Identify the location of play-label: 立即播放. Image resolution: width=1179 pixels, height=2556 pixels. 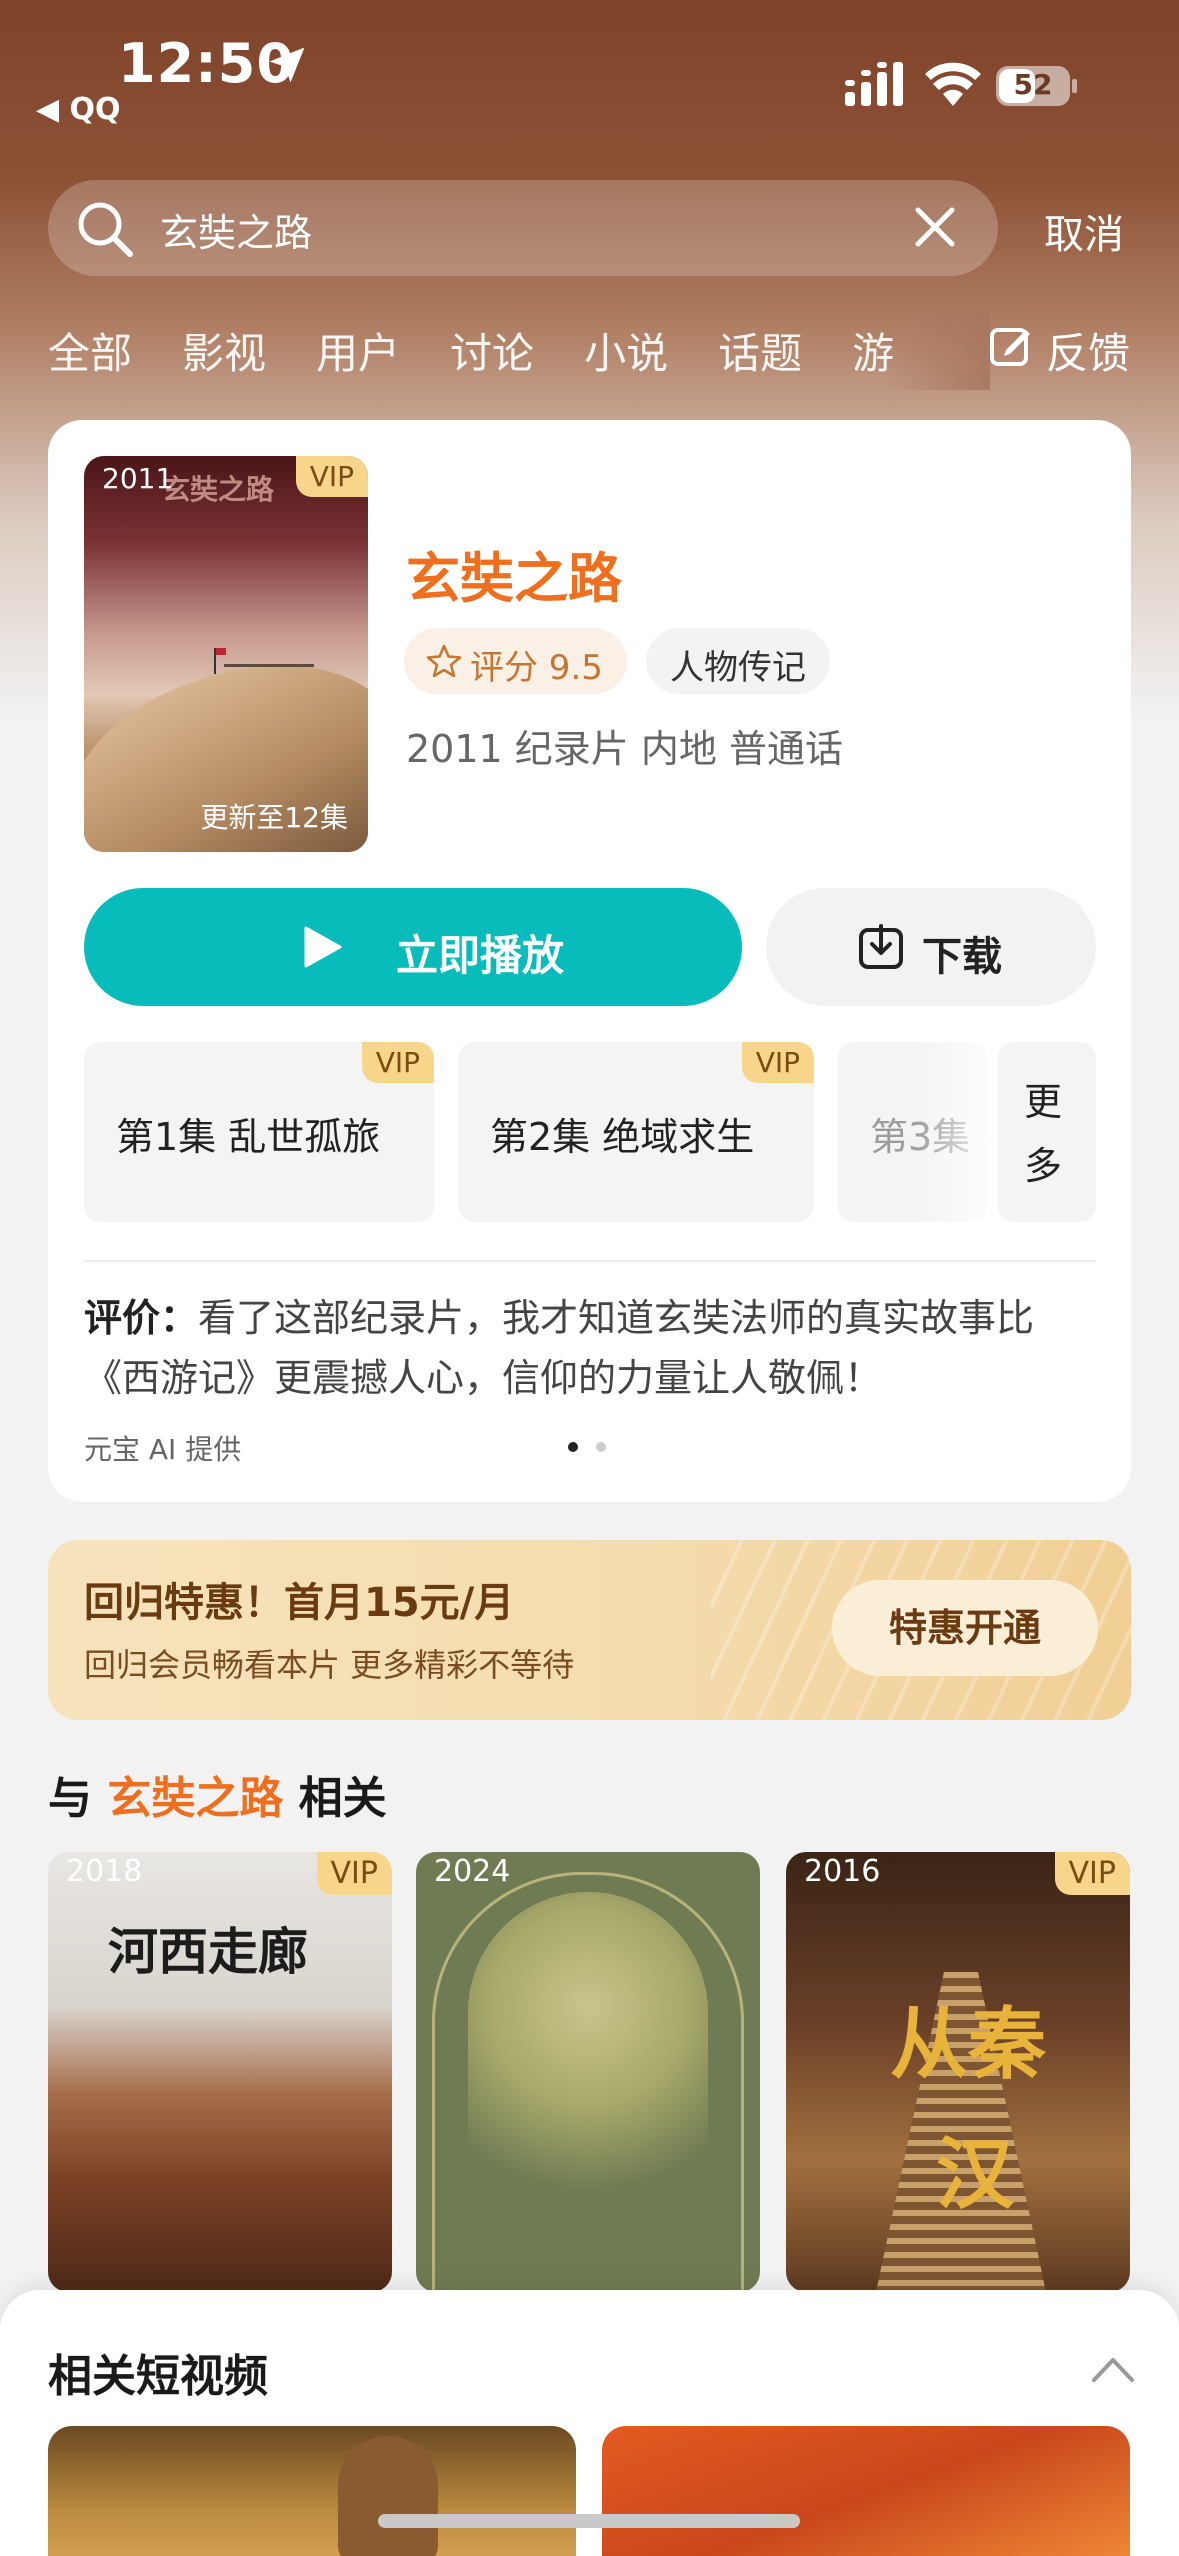
(480, 955).